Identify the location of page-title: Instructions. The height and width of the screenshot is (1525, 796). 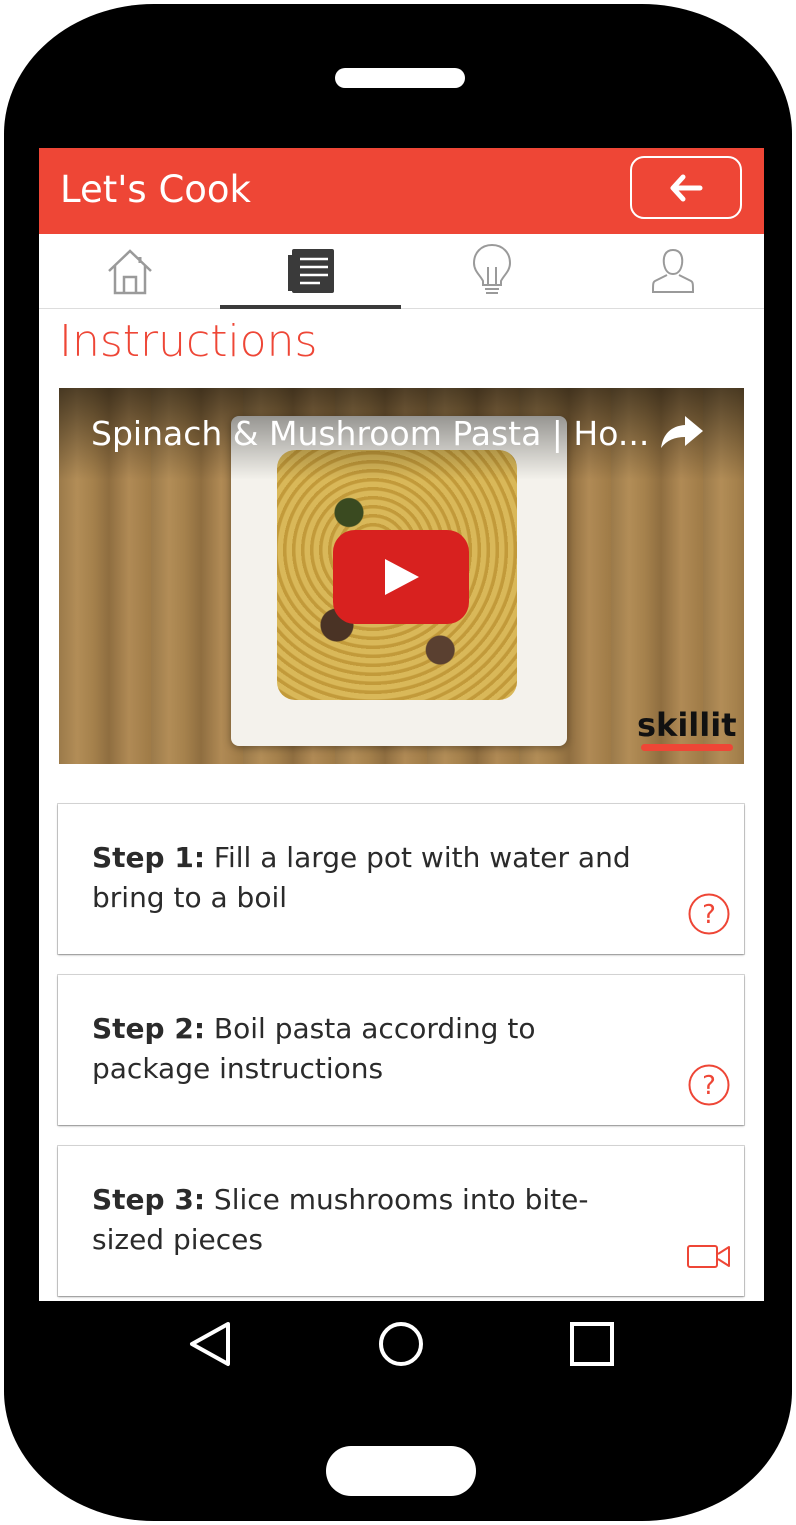
(188, 341).